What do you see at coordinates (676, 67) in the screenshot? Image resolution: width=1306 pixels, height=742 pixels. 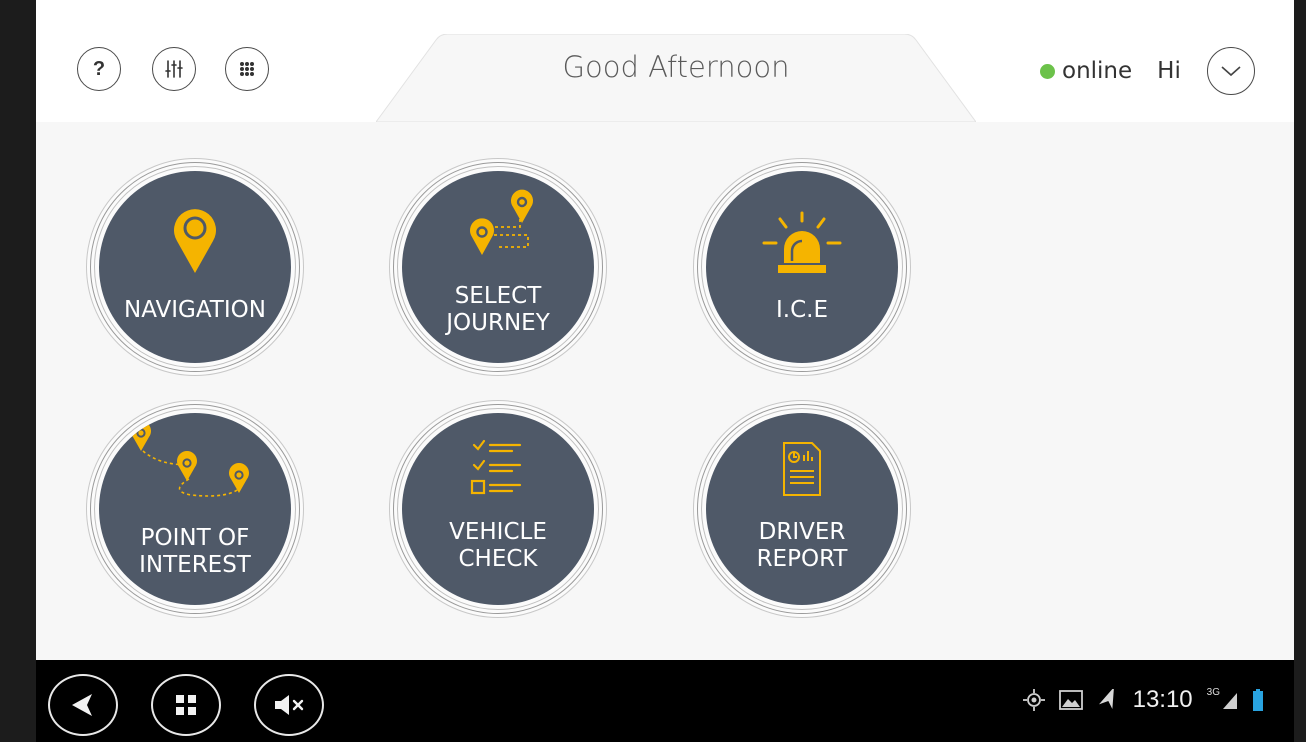 I see `greeting-text: Good Afternoon` at bounding box center [676, 67].